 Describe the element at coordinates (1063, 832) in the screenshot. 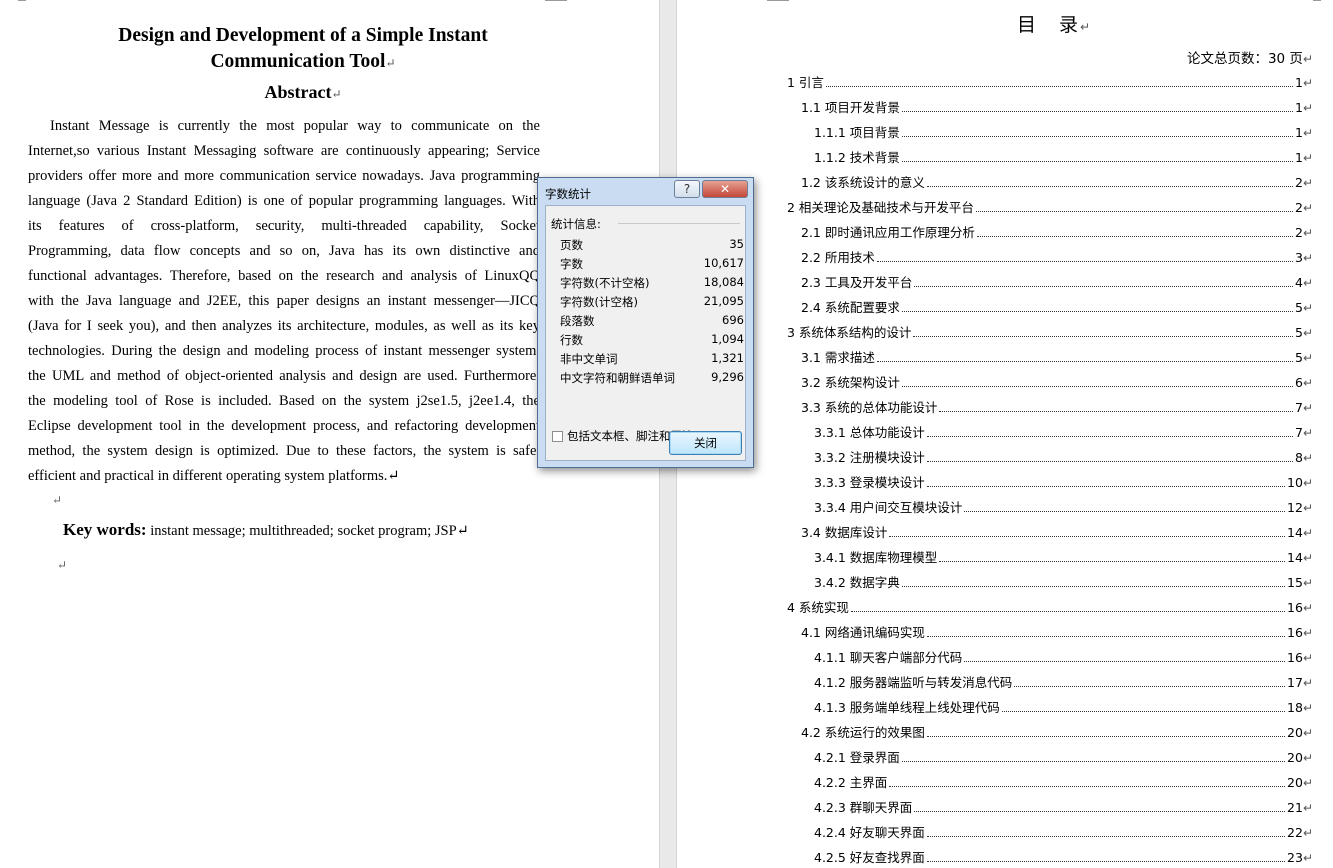

I see `toc-entry: 4.2.4 好友聊天界面 22 ↵` at that location.